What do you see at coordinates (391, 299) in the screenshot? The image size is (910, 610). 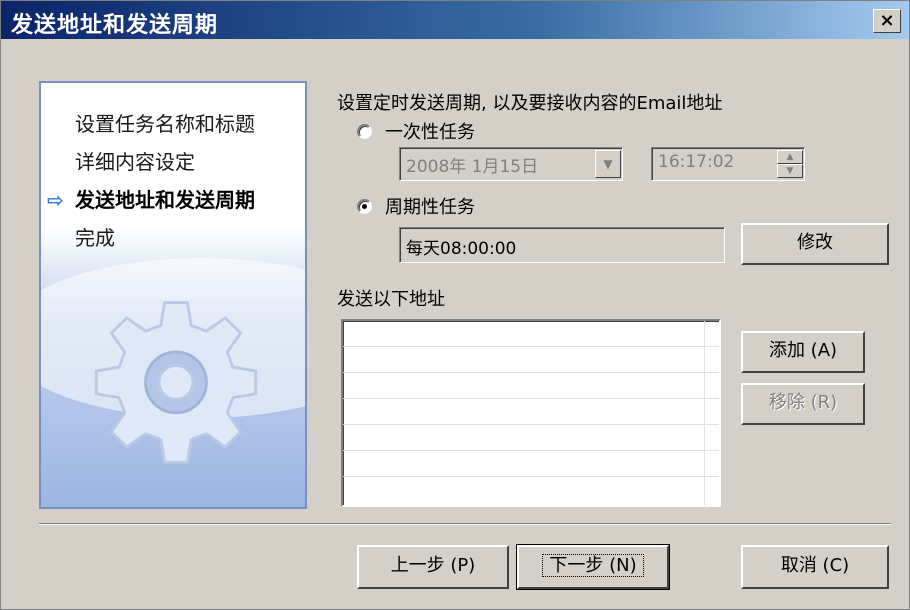 I see `address-list-label: 发送以下地址` at bounding box center [391, 299].